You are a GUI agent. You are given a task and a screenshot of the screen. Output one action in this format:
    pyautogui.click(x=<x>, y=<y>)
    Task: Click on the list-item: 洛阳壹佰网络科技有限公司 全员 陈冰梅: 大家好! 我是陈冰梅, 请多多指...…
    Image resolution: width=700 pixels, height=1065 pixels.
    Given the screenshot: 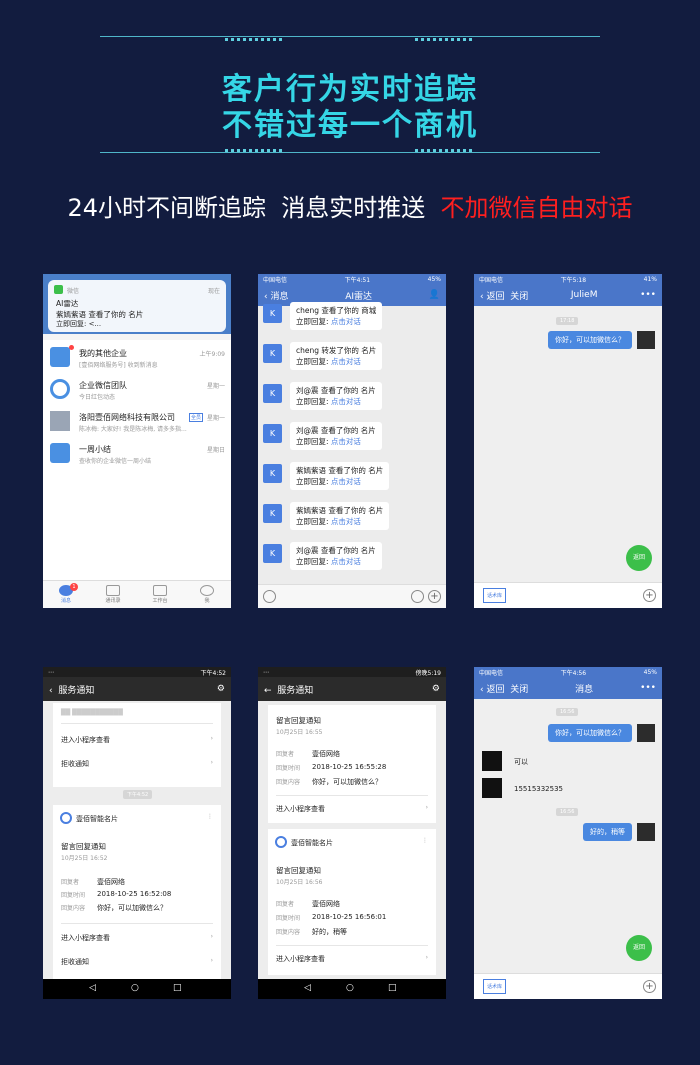 What is the action you would take?
    pyautogui.click(x=137, y=421)
    